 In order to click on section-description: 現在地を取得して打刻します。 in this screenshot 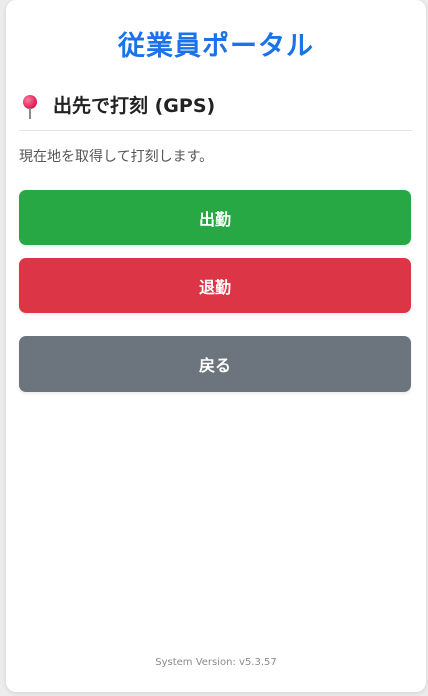, I will do `click(116, 157)`.